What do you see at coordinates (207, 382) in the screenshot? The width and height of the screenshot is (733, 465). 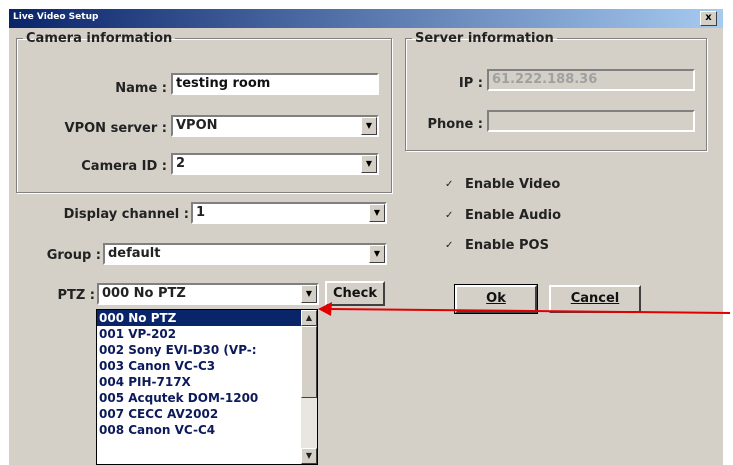 I see `ptz-option: 004 PIH-717X` at bounding box center [207, 382].